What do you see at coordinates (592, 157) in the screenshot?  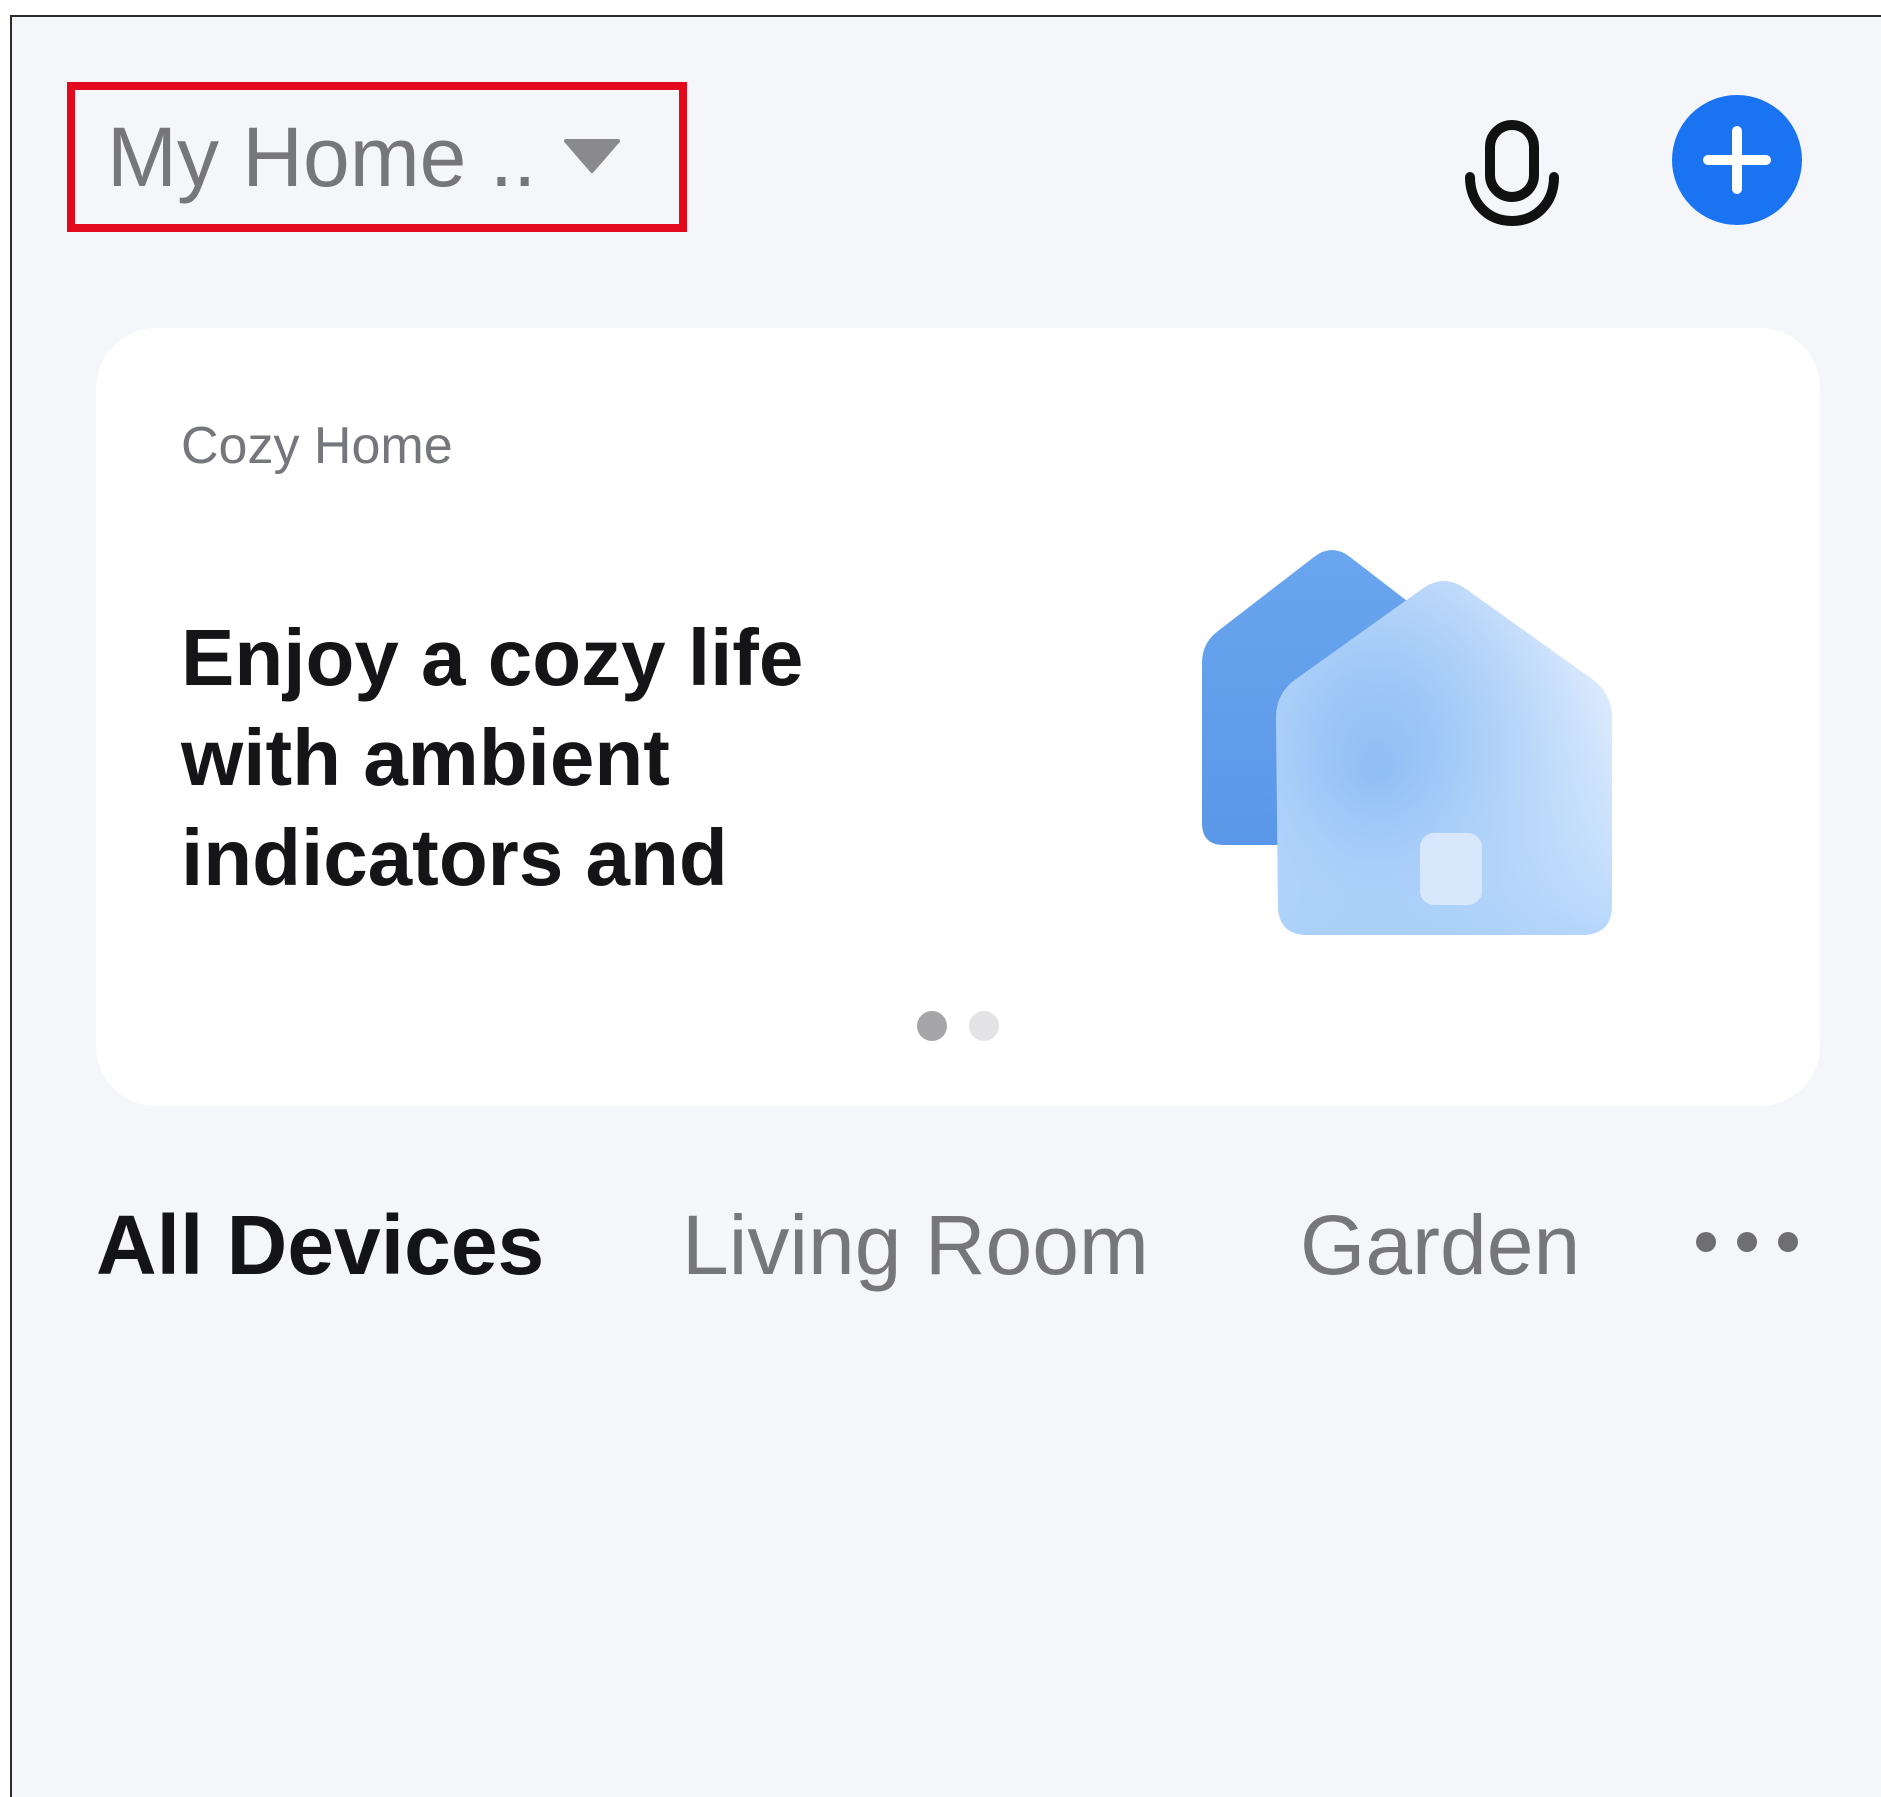 I see `caret-down-icon` at bounding box center [592, 157].